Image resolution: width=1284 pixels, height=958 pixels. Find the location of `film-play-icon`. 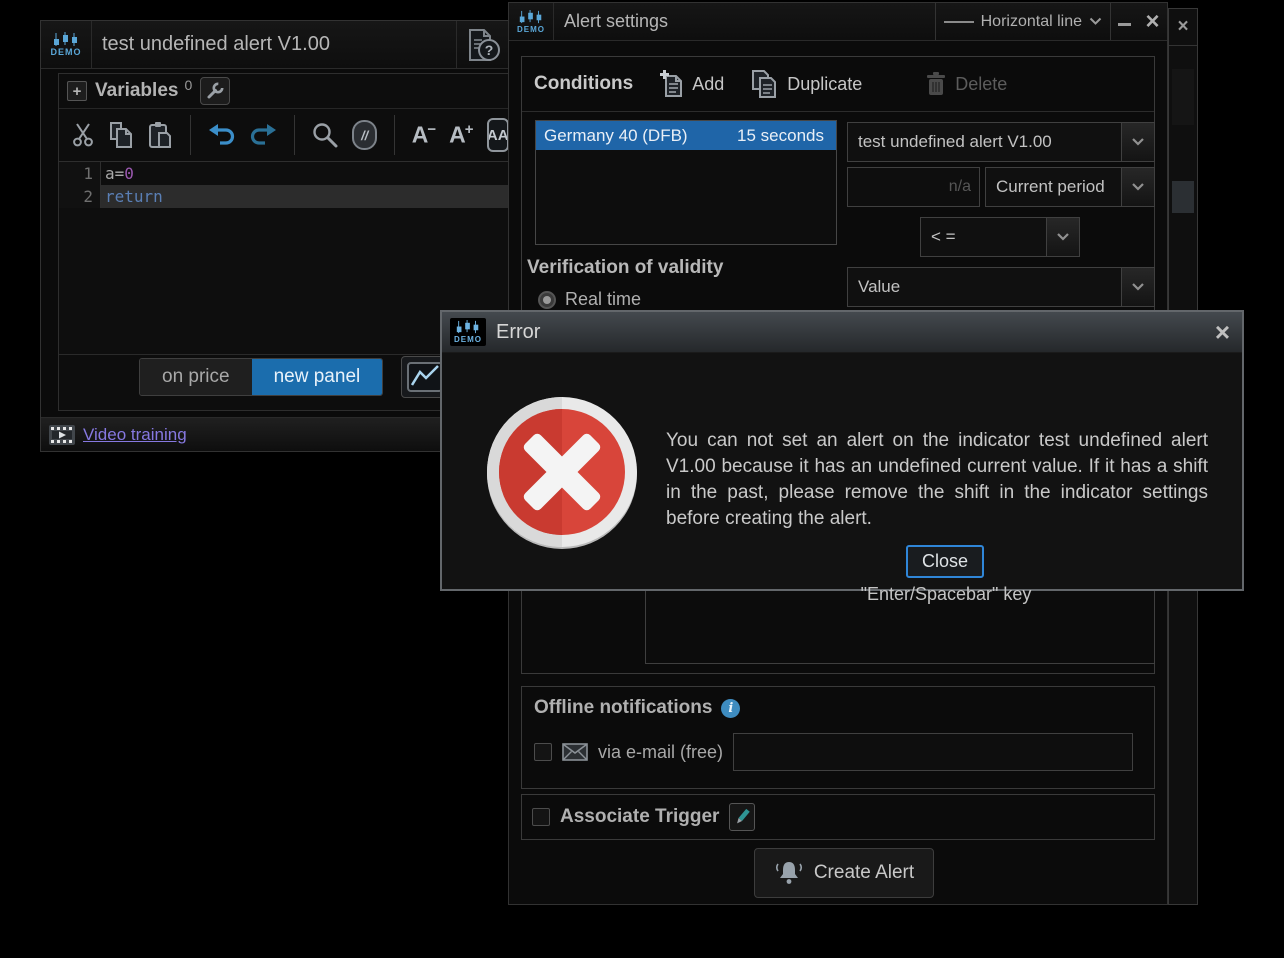

film-play-icon is located at coordinates (62, 434).